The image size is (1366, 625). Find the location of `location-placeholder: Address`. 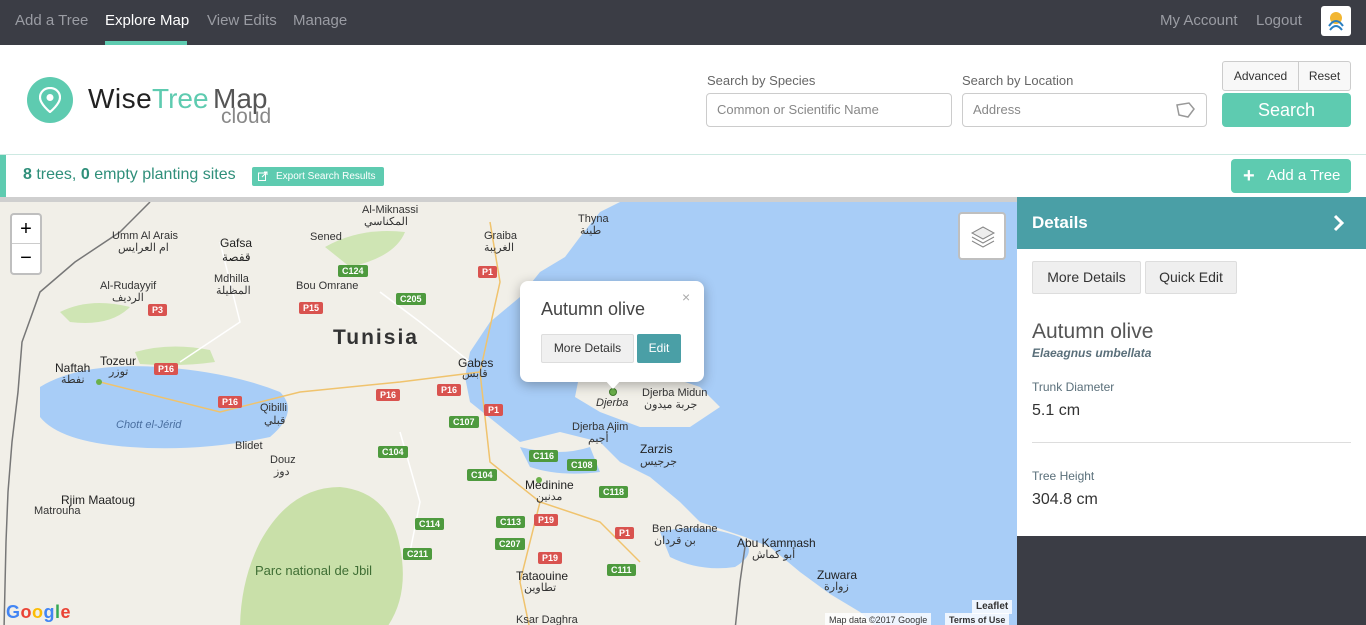

location-placeholder: Address is located at coordinates (997, 109).